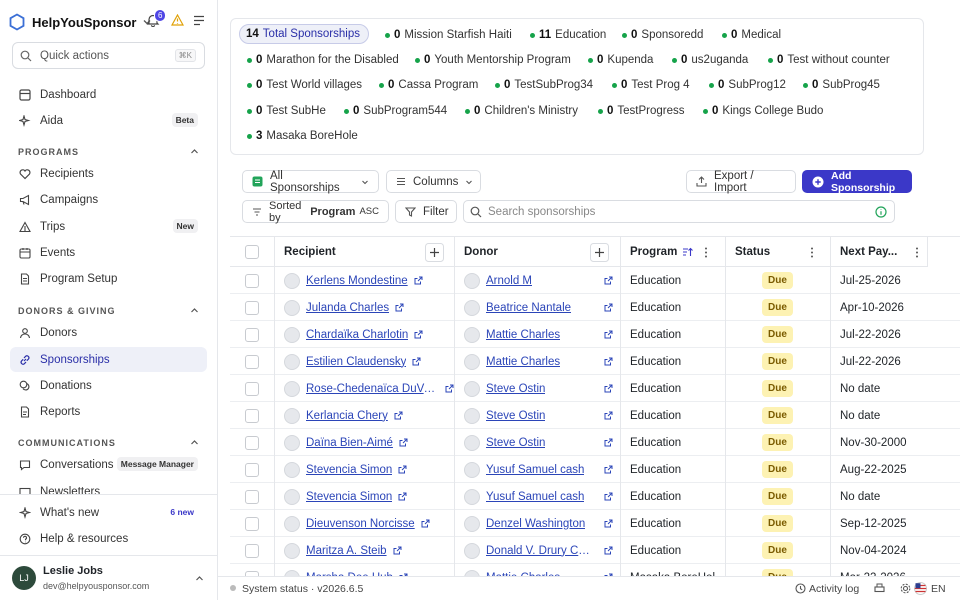  What do you see at coordinates (108, 411) in the screenshot?
I see `sidebar-item-reports: Reports` at bounding box center [108, 411].